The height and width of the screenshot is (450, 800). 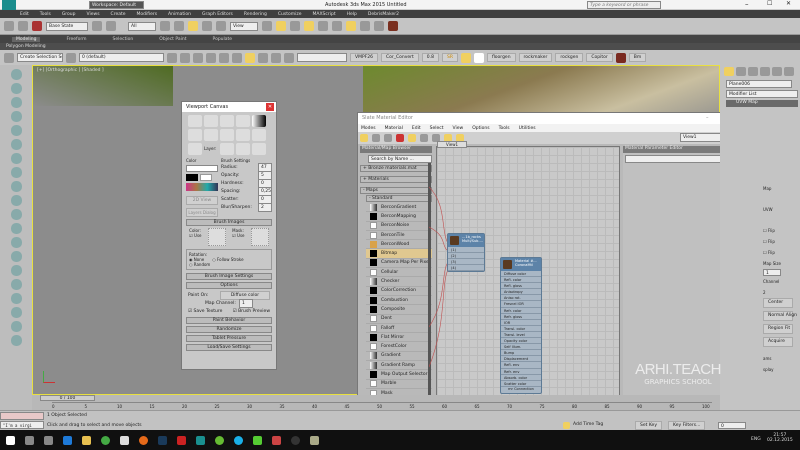 I want to click on layer-dup-icon, so click(x=243, y=149).